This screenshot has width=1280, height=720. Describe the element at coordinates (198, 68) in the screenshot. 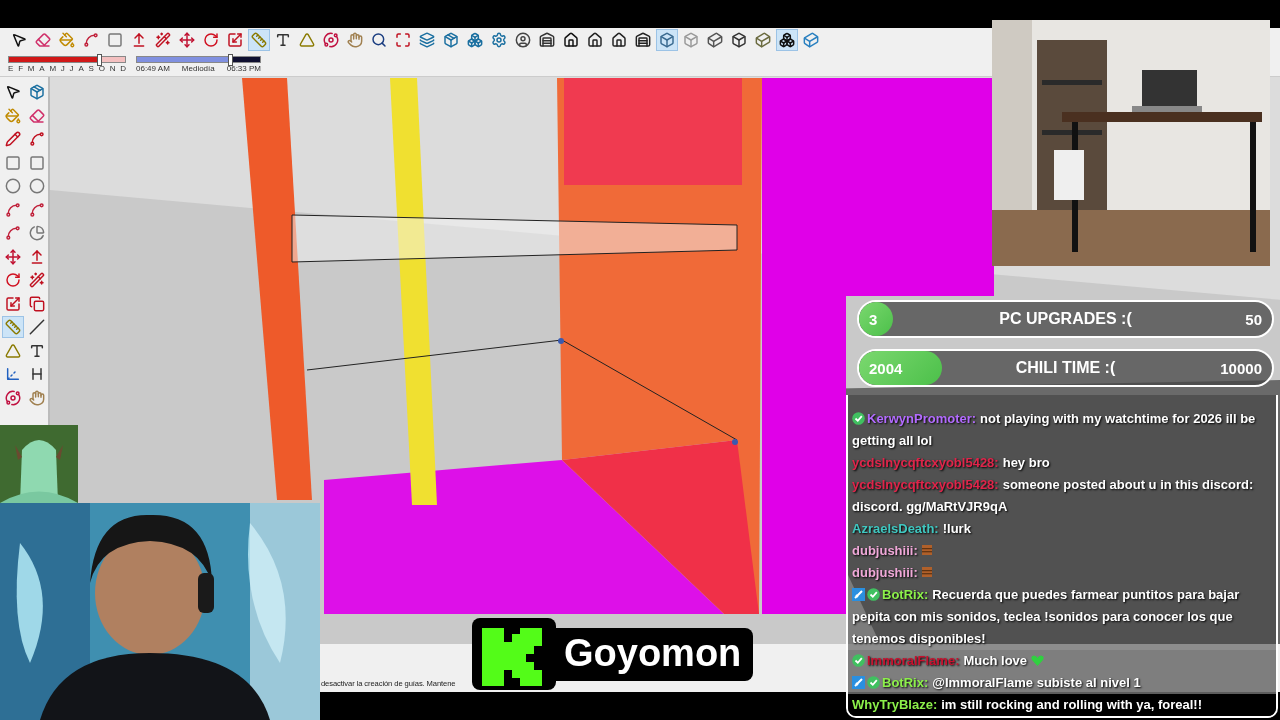

I see `tick-label: Mediodía` at that location.